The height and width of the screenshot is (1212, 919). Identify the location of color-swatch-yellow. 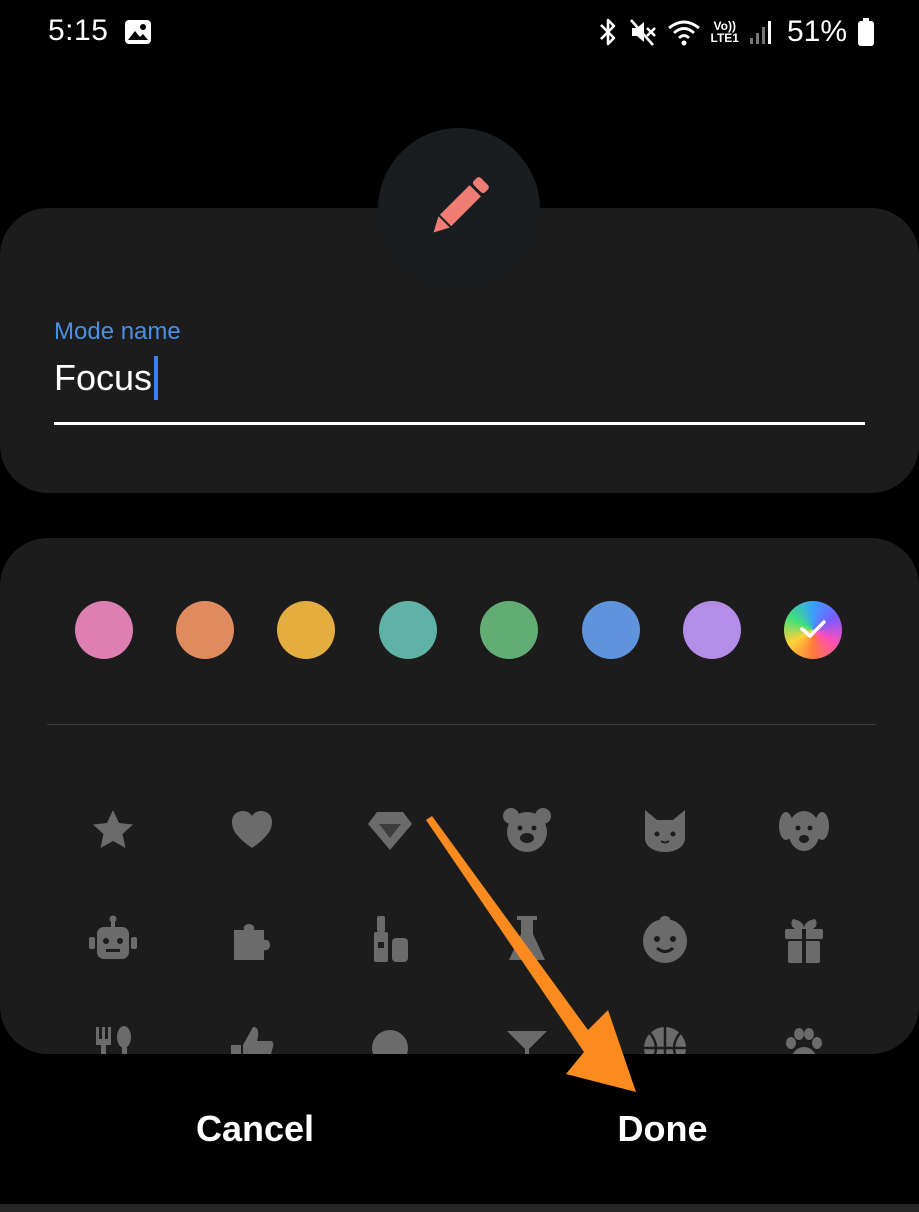
(306, 630).